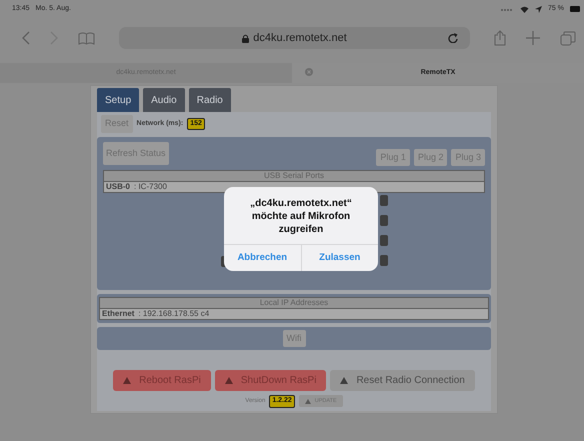 The height and width of the screenshot is (441, 584). I want to click on row-value: : 192.168.178.55 c4, so click(174, 313).